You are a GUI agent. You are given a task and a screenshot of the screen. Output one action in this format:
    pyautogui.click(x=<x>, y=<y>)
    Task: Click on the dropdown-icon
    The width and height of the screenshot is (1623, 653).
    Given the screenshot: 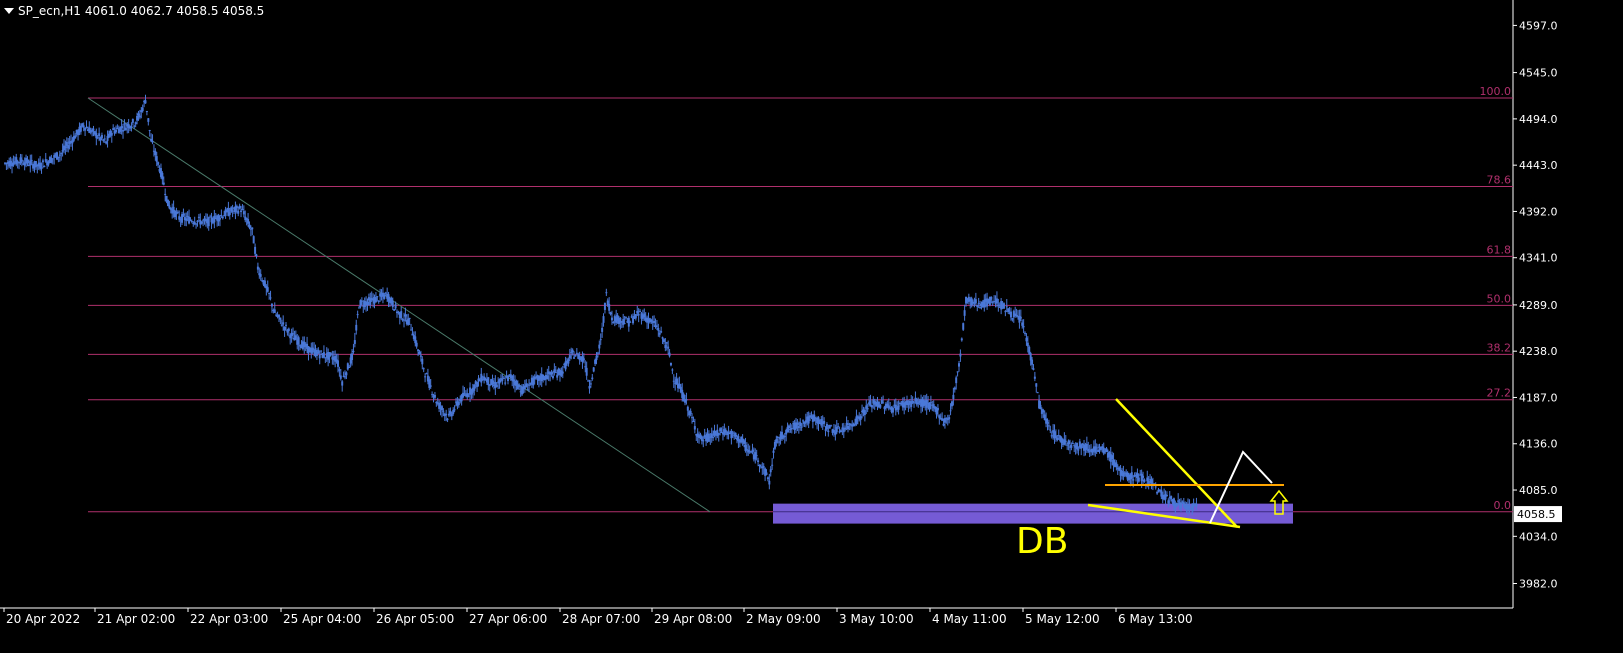 What is the action you would take?
    pyautogui.click(x=9, y=11)
    